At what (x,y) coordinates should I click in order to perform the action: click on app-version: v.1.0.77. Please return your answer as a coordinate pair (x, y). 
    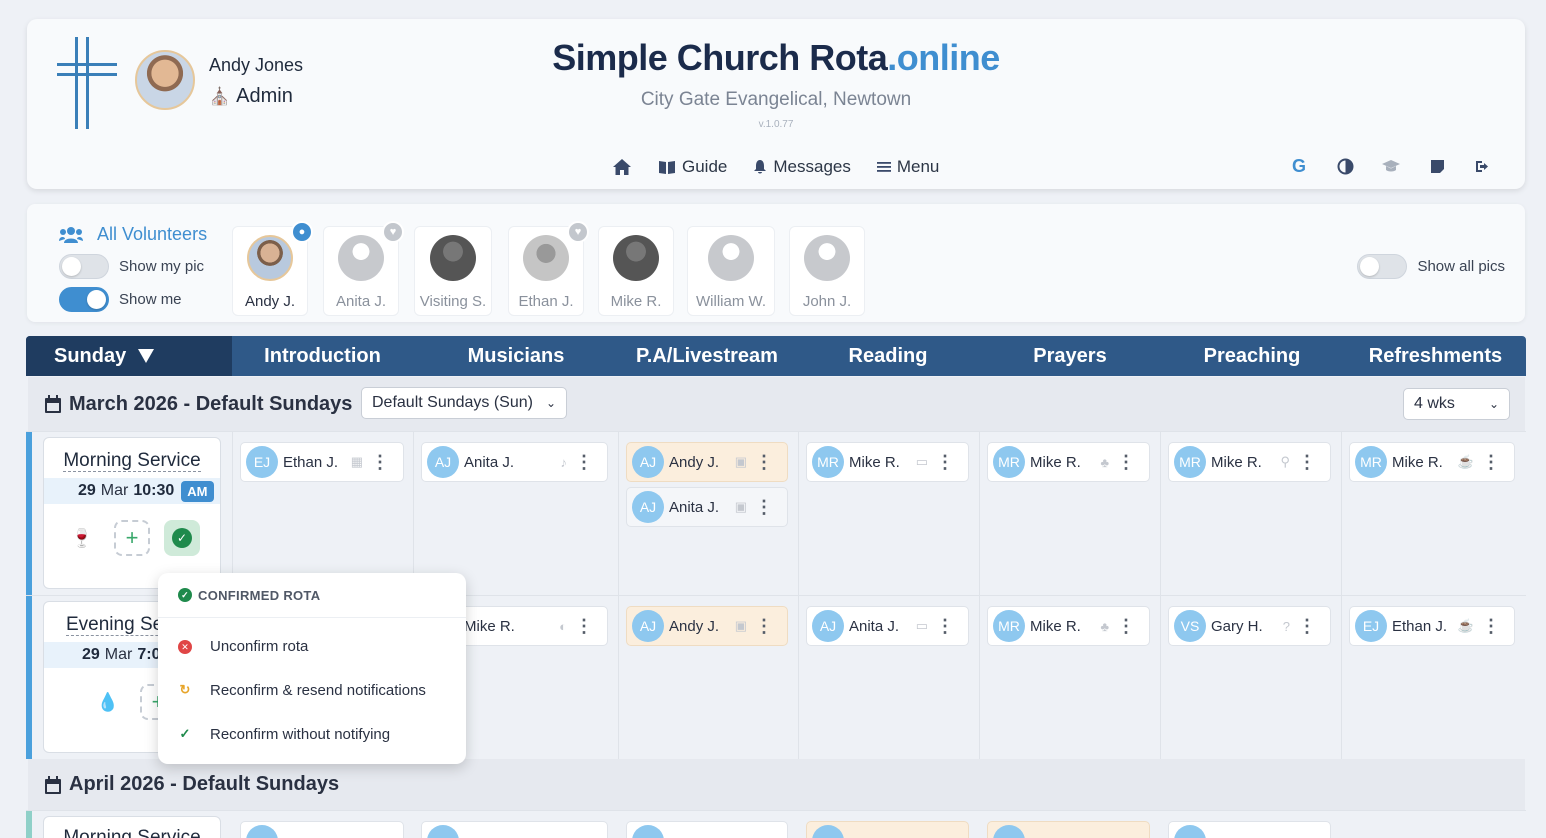
    Looking at the image, I should click on (776, 124).